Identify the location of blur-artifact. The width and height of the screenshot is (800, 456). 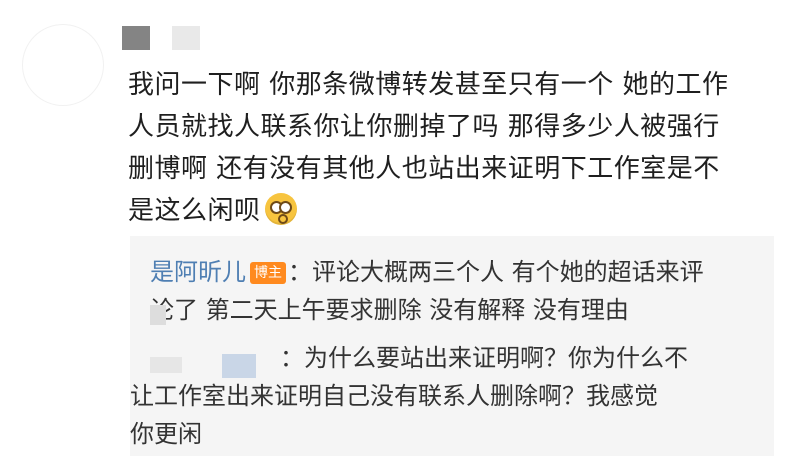
(158, 315).